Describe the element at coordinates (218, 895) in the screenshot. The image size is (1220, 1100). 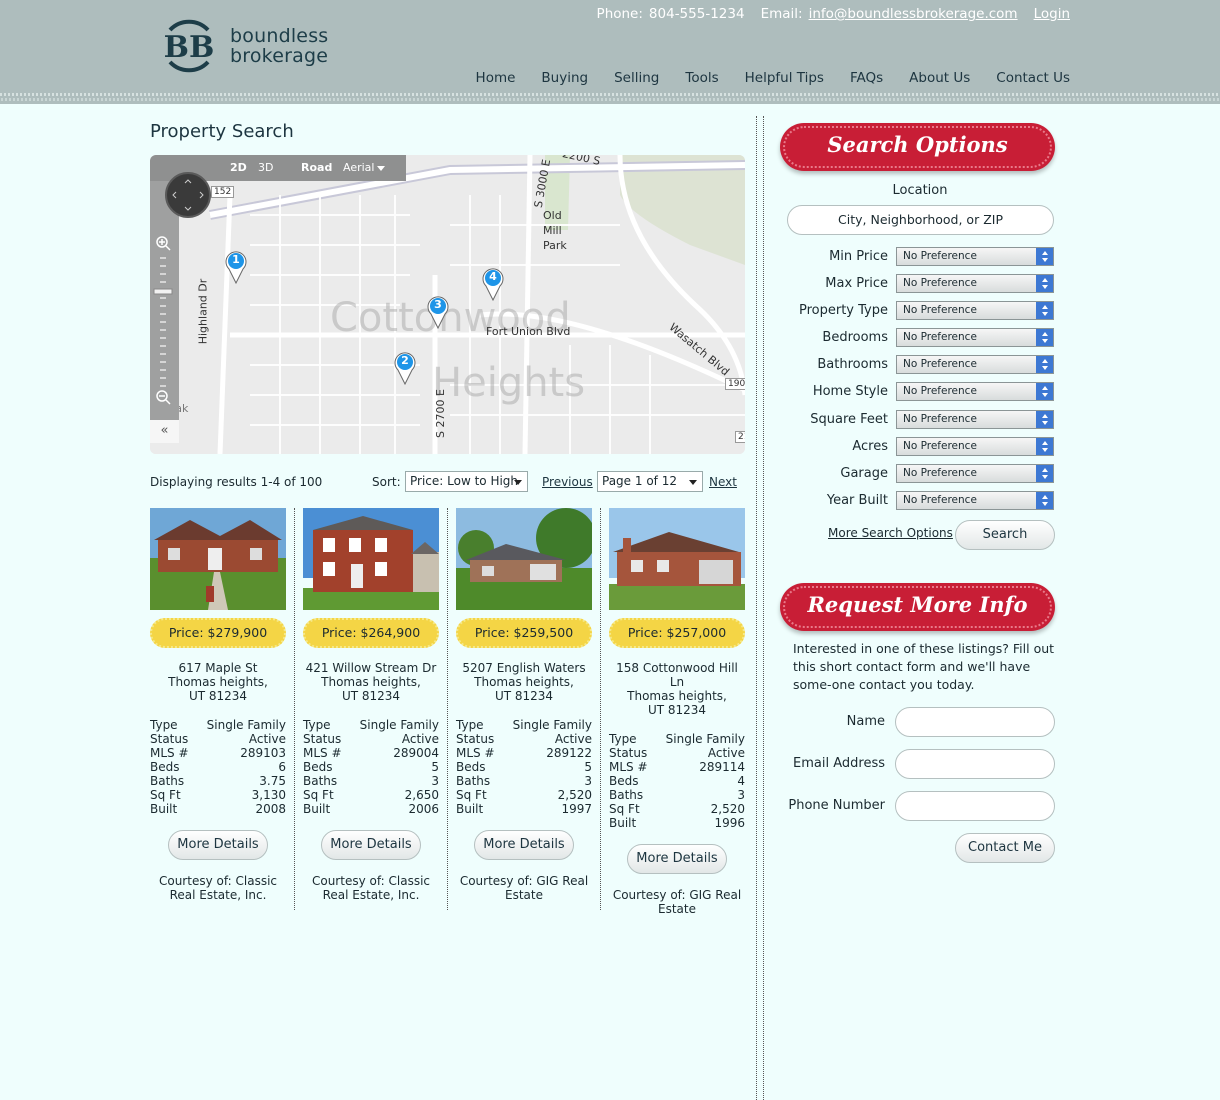
I see `courtesy-line-2: Real Estate, Inc.` at that location.